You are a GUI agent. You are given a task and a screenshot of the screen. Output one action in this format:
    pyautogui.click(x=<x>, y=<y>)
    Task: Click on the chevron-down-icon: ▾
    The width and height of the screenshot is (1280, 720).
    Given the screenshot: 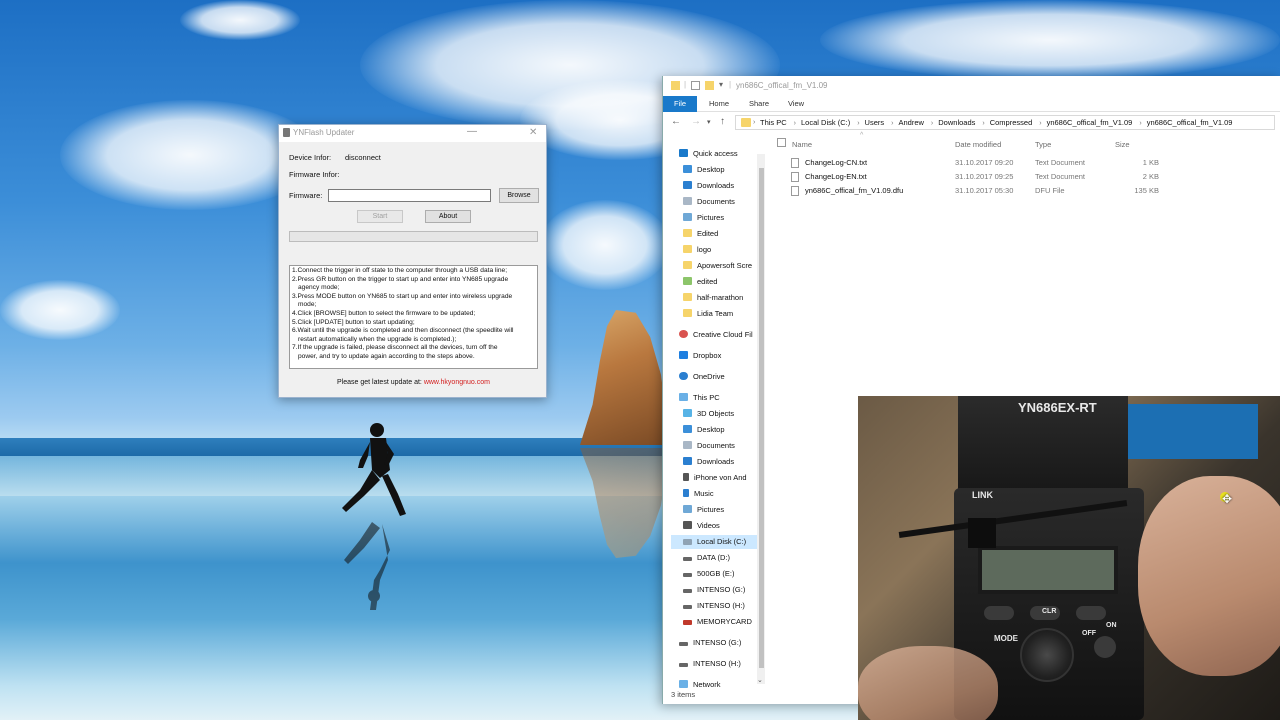 What is the action you would take?
    pyautogui.click(x=721, y=84)
    